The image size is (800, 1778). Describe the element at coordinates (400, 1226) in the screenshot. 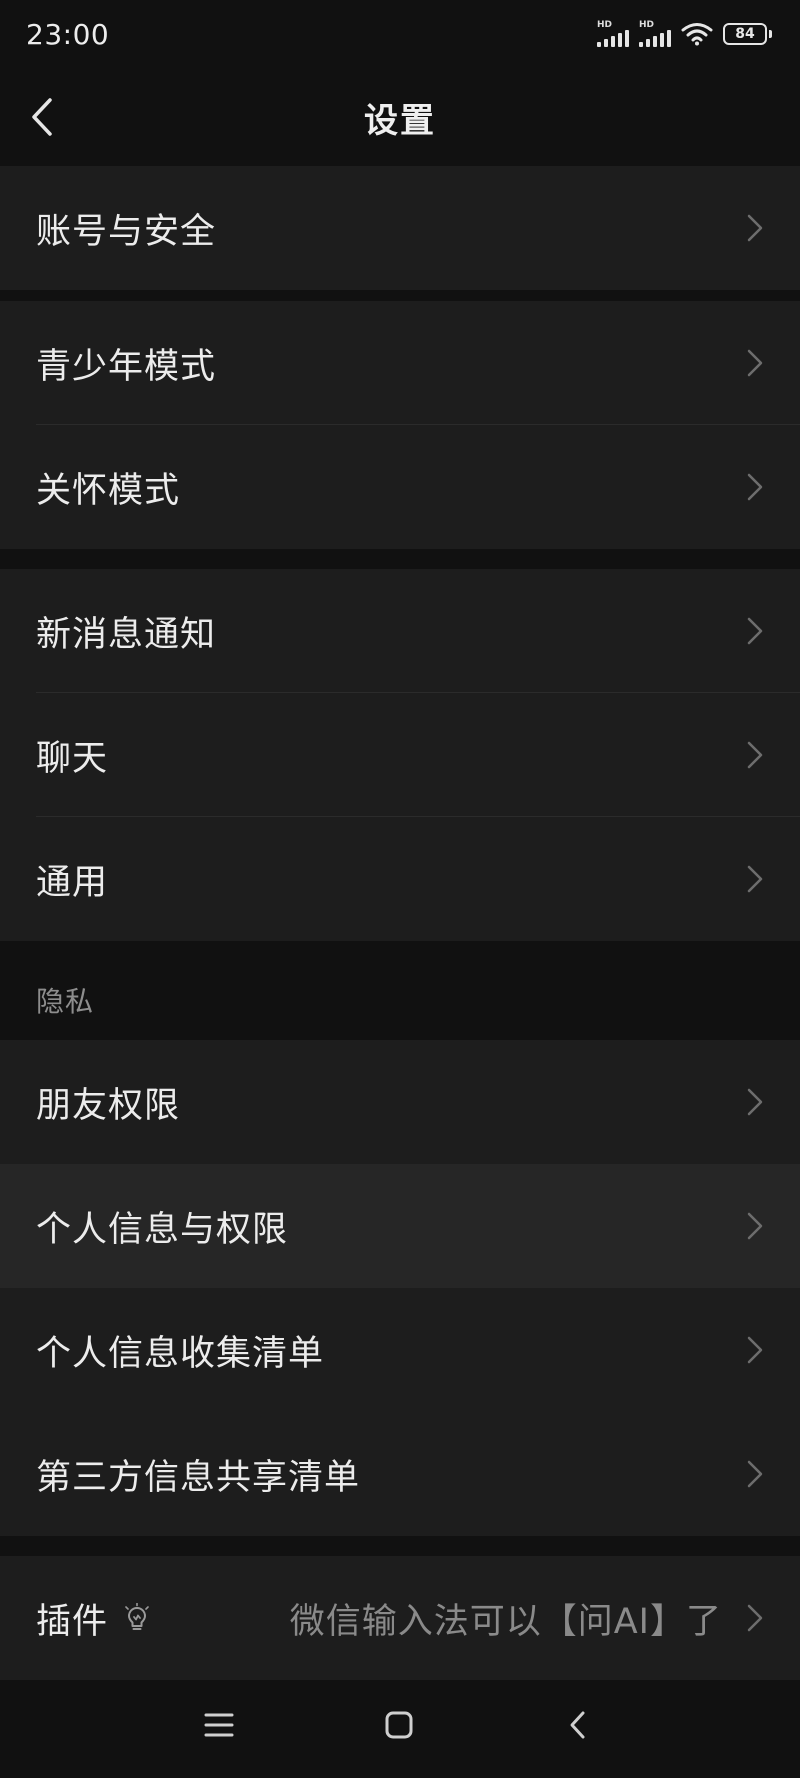

I see `settings-item-personal-info-permissions: 个人信息与权限` at that location.